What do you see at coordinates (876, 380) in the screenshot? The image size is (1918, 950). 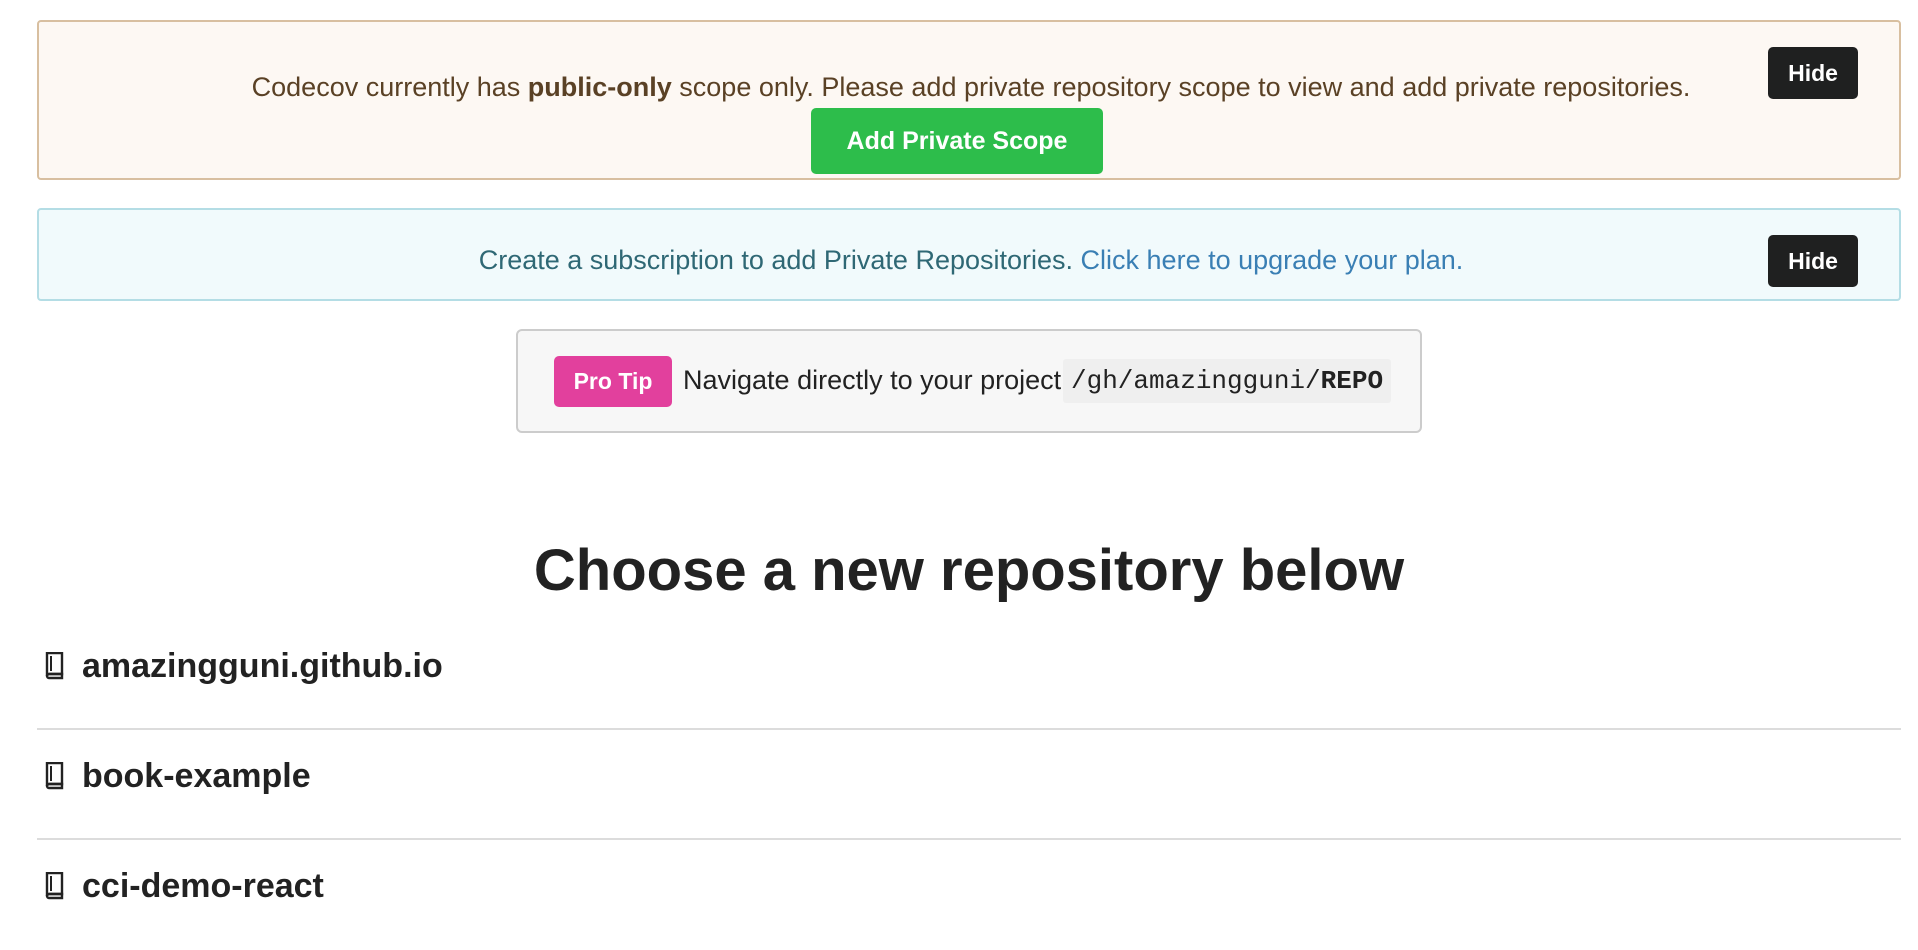 I see `pro-tip-text: Navigate directly to your project:` at bounding box center [876, 380].